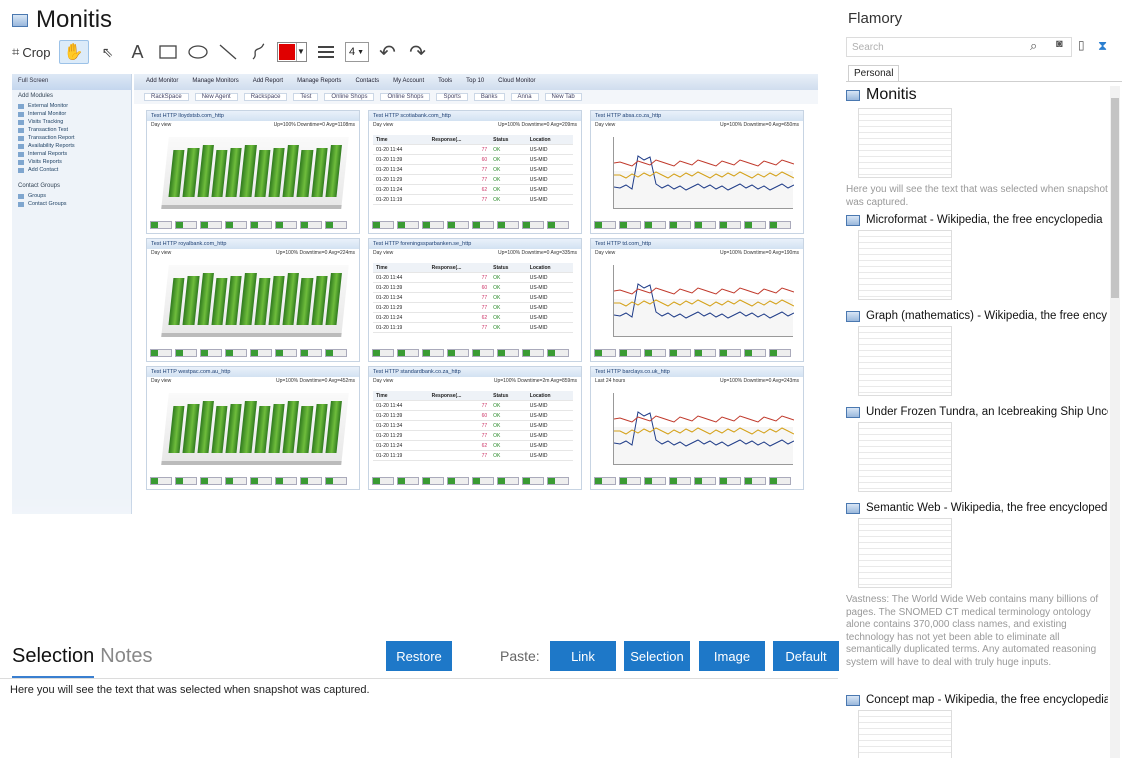 This screenshot has height=758, width=1122. What do you see at coordinates (71, 204) in the screenshot?
I see `snapshot-nav-item: Contact Groups` at bounding box center [71, 204].